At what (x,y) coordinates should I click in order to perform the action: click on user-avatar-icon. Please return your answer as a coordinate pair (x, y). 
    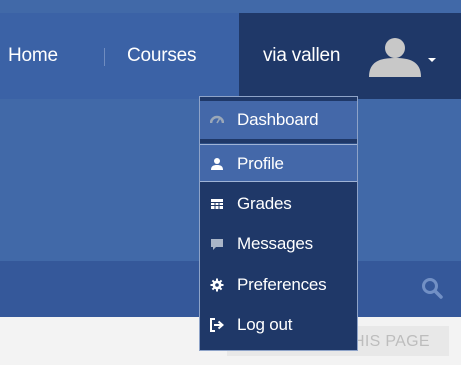
    Looking at the image, I should click on (395, 57).